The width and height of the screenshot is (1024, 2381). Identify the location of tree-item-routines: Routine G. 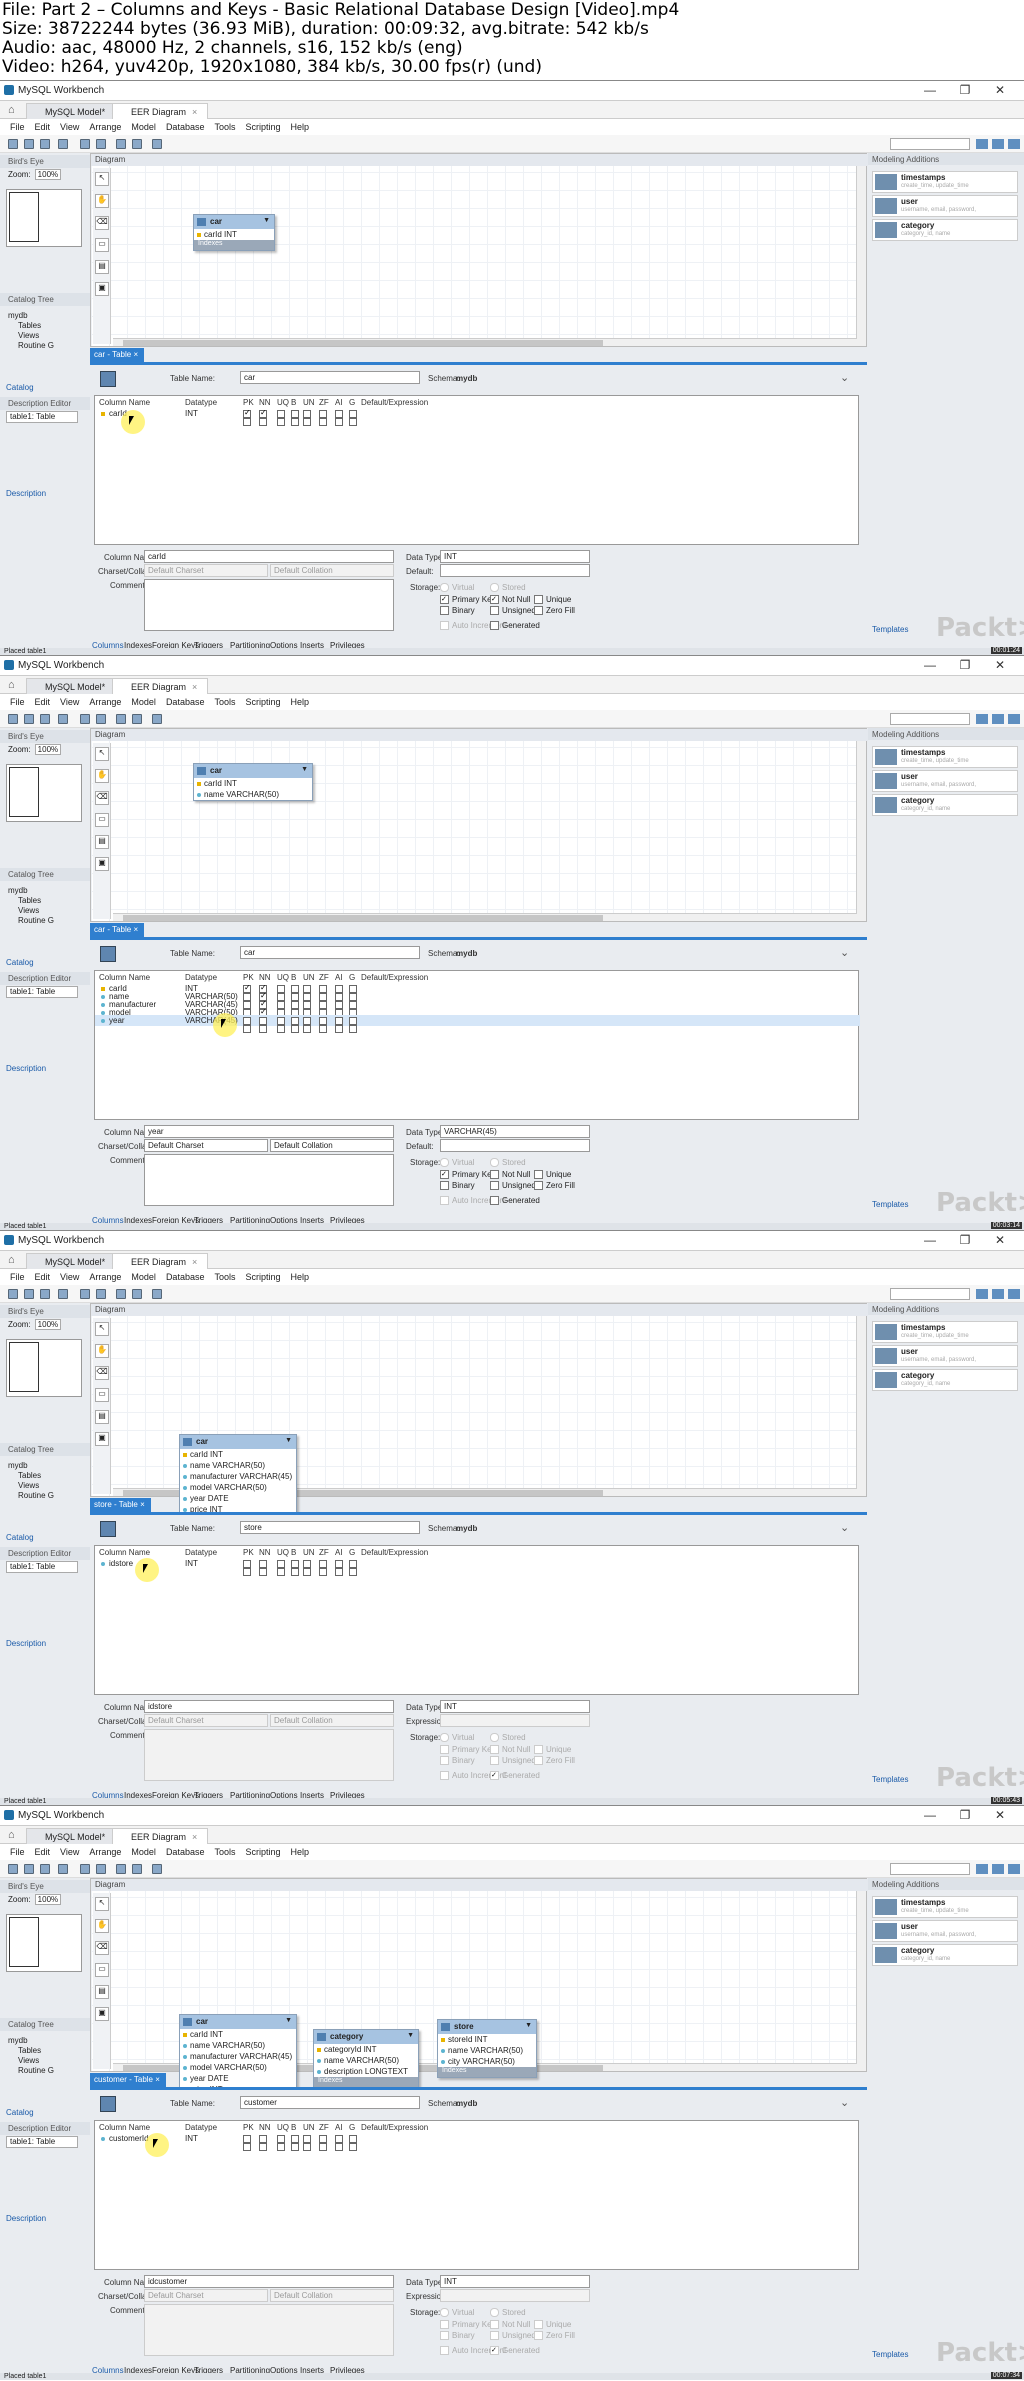
(31, 921).